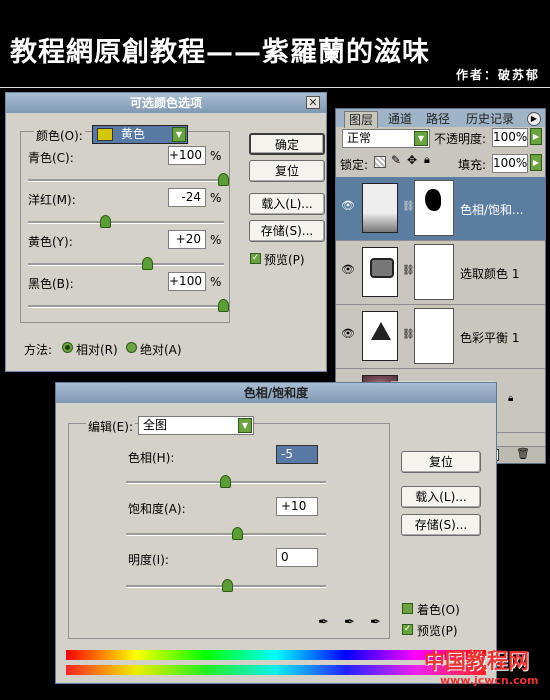  I want to click on colorize-checkbox, so click(407, 608).